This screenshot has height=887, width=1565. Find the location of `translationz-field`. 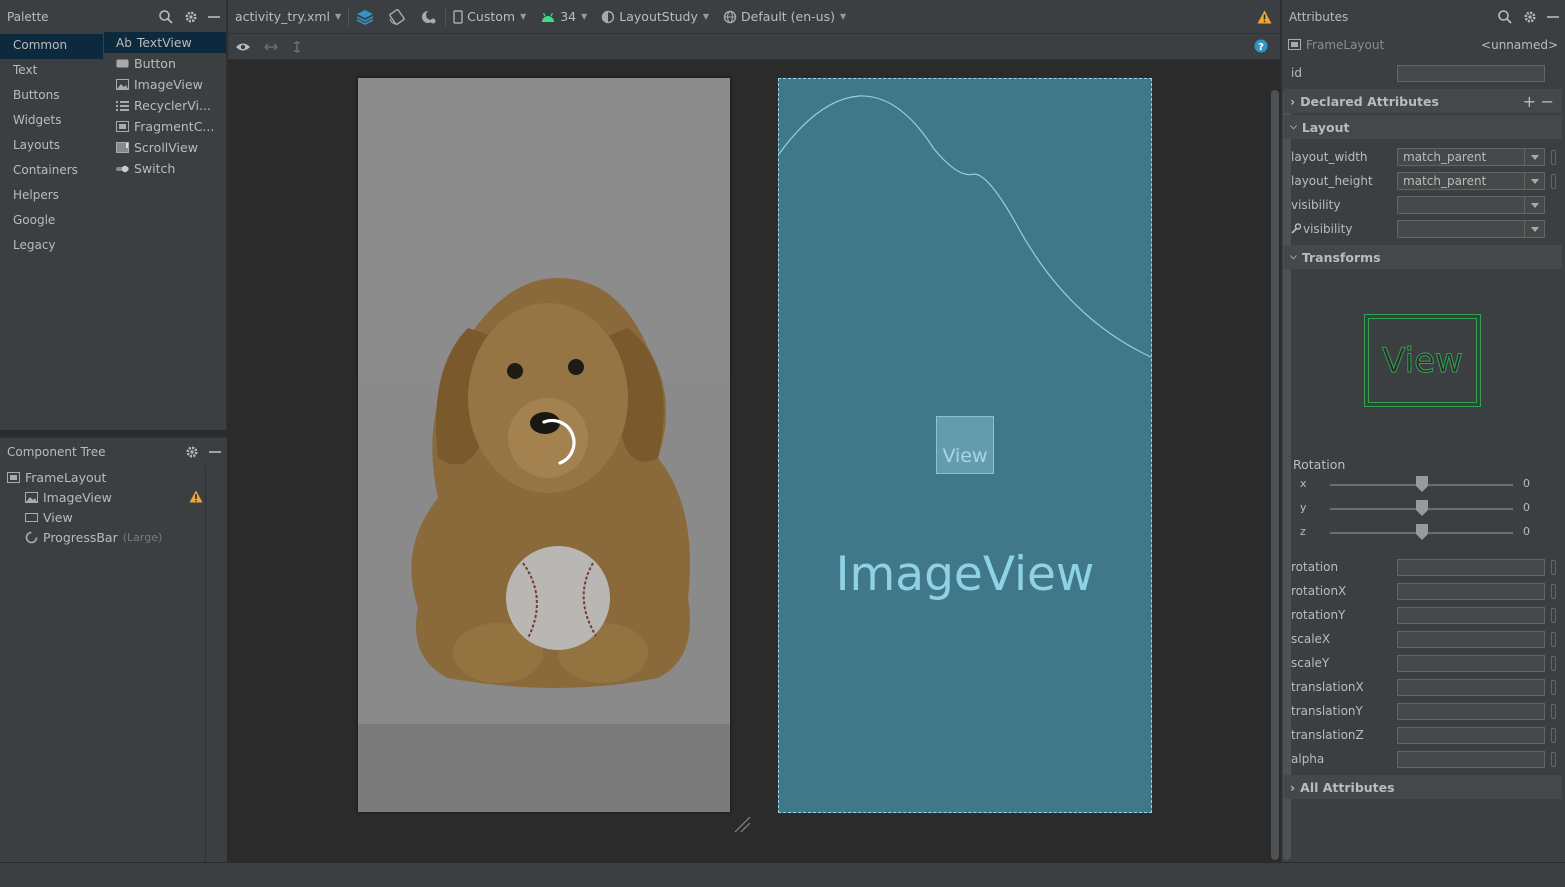

translationz-field is located at coordinates (1471, 735).